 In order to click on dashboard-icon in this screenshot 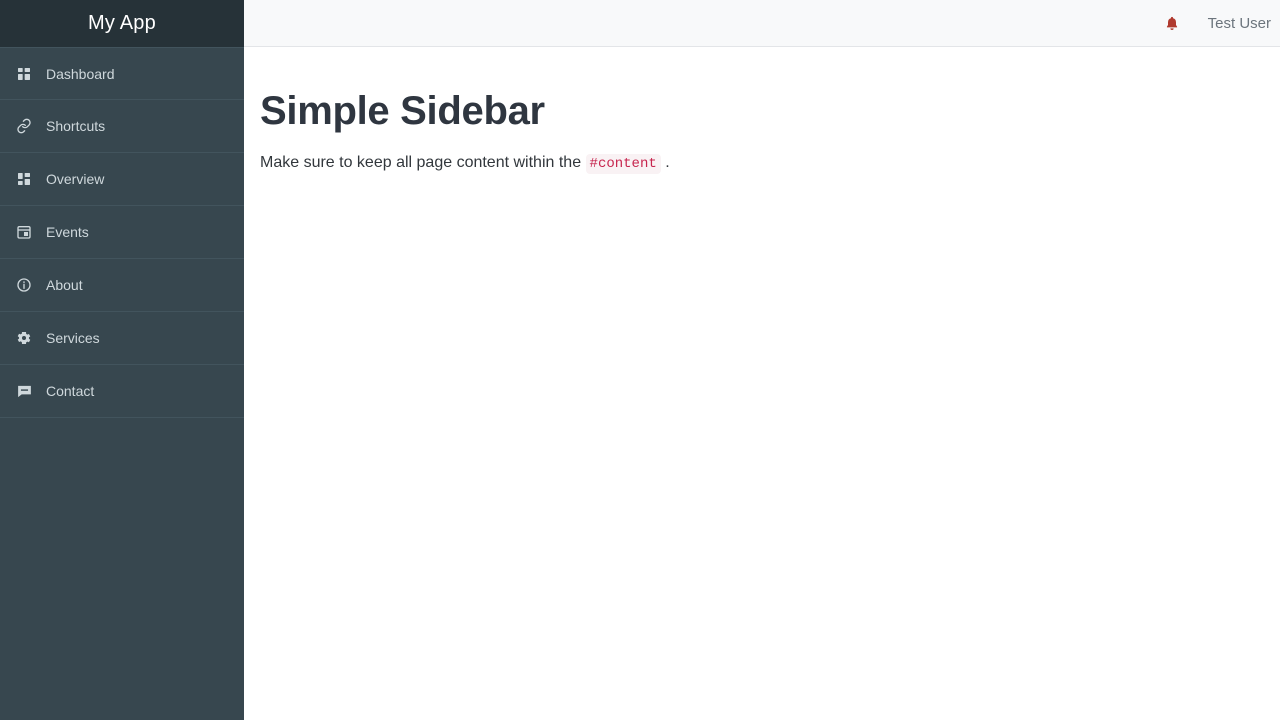, I will do `click(24, 179)`.